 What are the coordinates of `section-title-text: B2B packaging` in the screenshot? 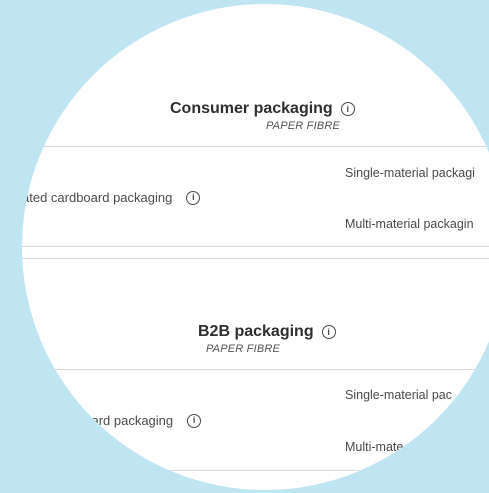 It's located at (256, 331).